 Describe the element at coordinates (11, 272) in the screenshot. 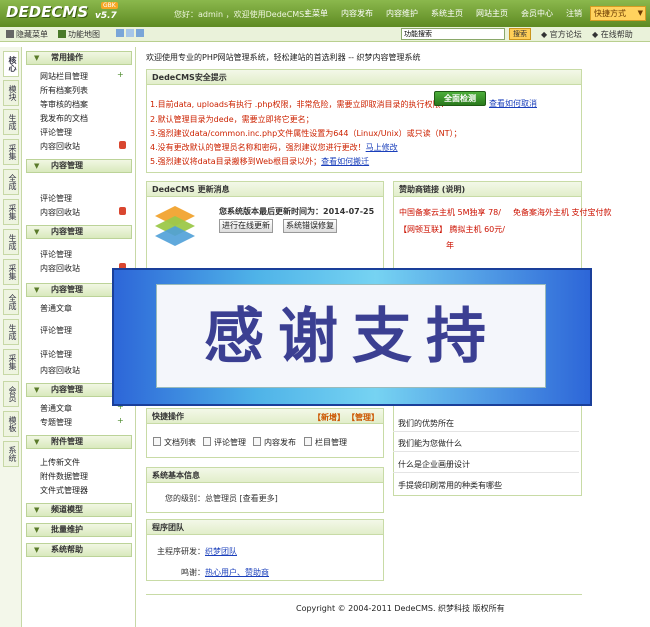

I see `tab-faint-4: 采集` at that location.